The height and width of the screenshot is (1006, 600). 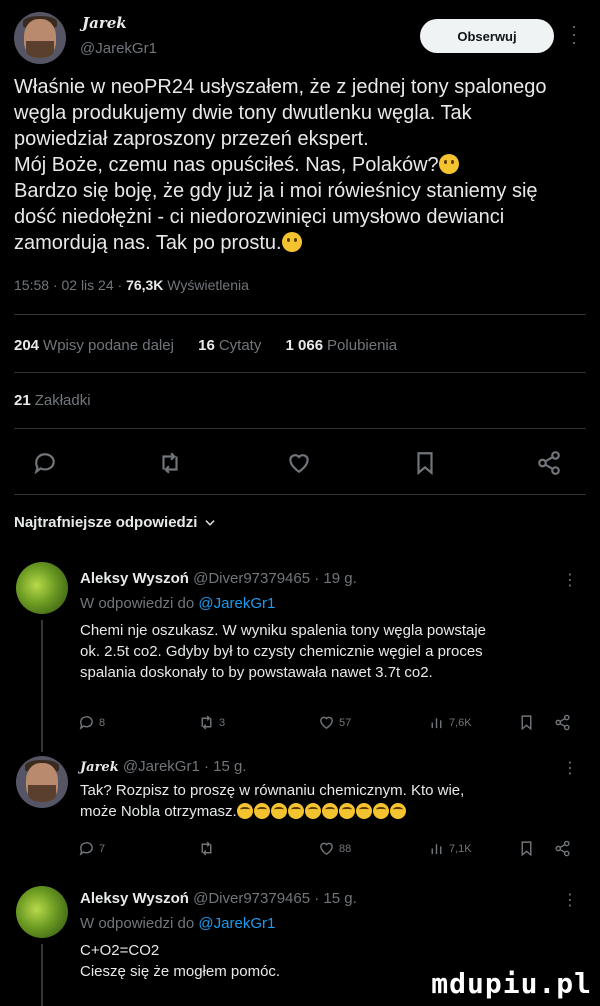 I want to click on reposts-stat: 204 Wpisy podane dalej, so click(x=94, y=345).